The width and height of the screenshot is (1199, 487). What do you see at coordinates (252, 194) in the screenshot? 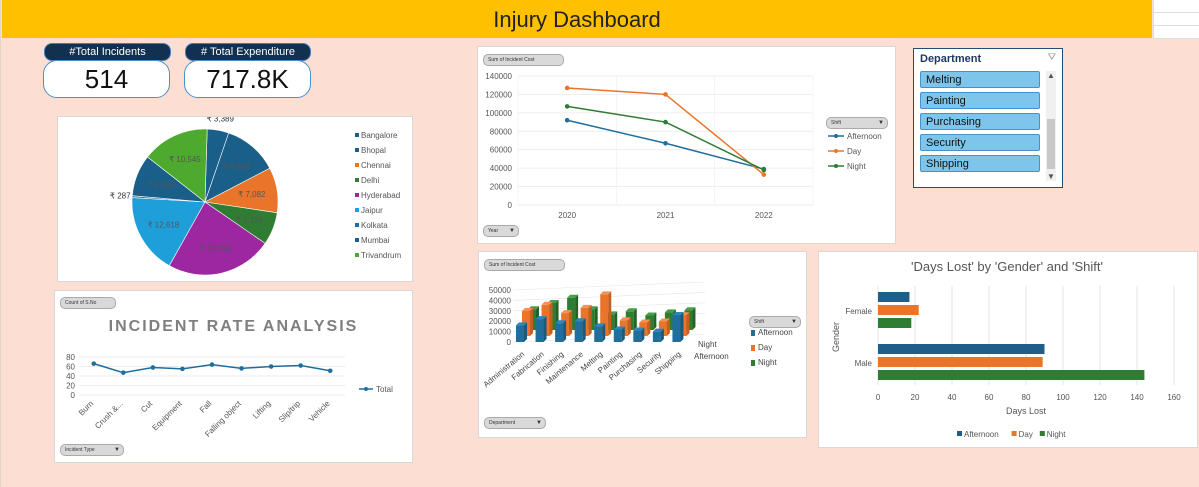
I see `pie-data-label: ₹ 7,082` at bounding box center [252, 194].